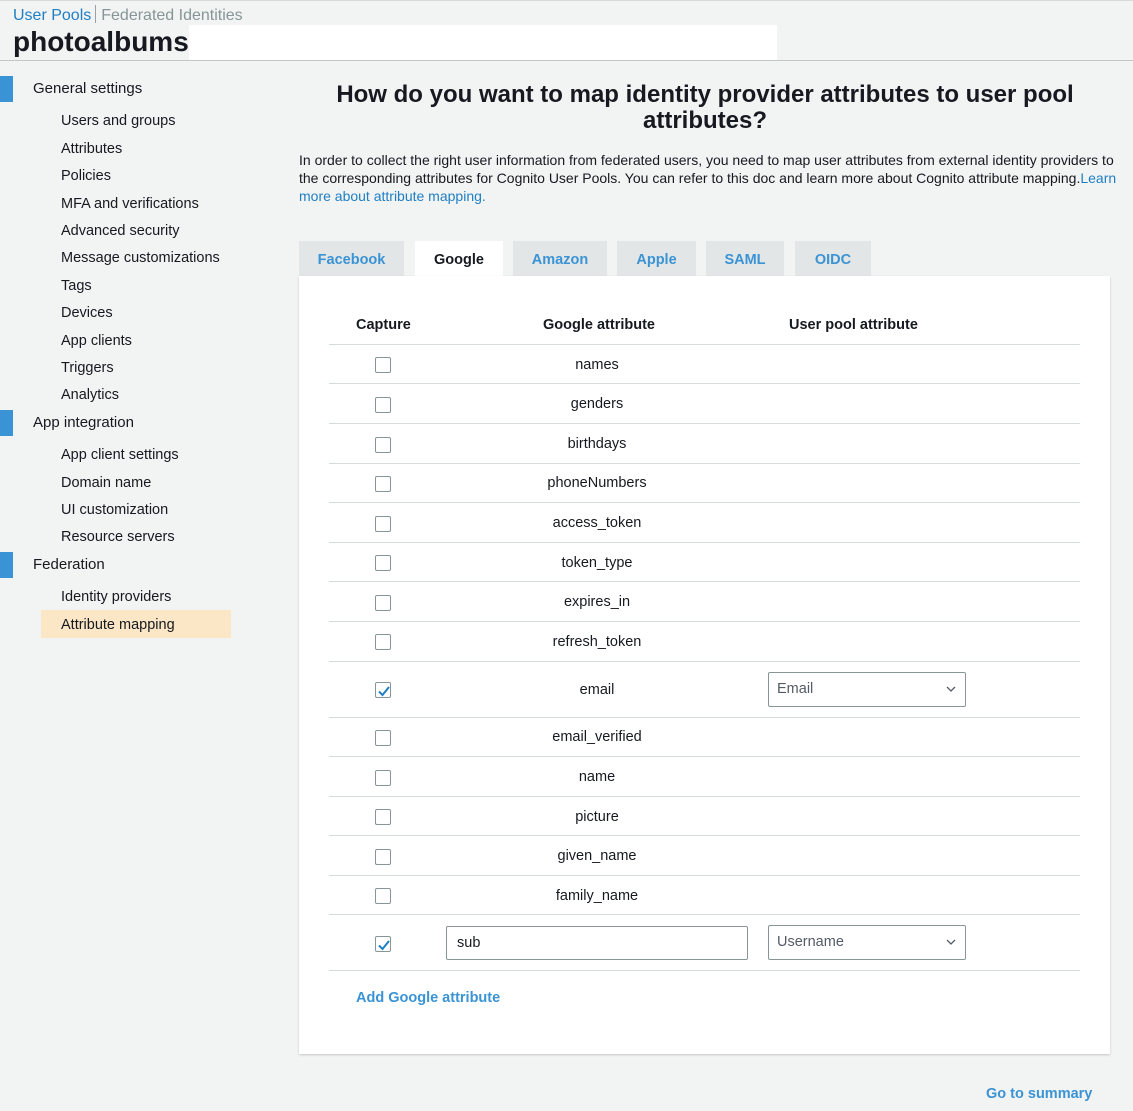 The image size is (1133, 1111). Describe the element at coordinates (597, 856) in the screenshot. I see `attribute-name: given_name` at that location.